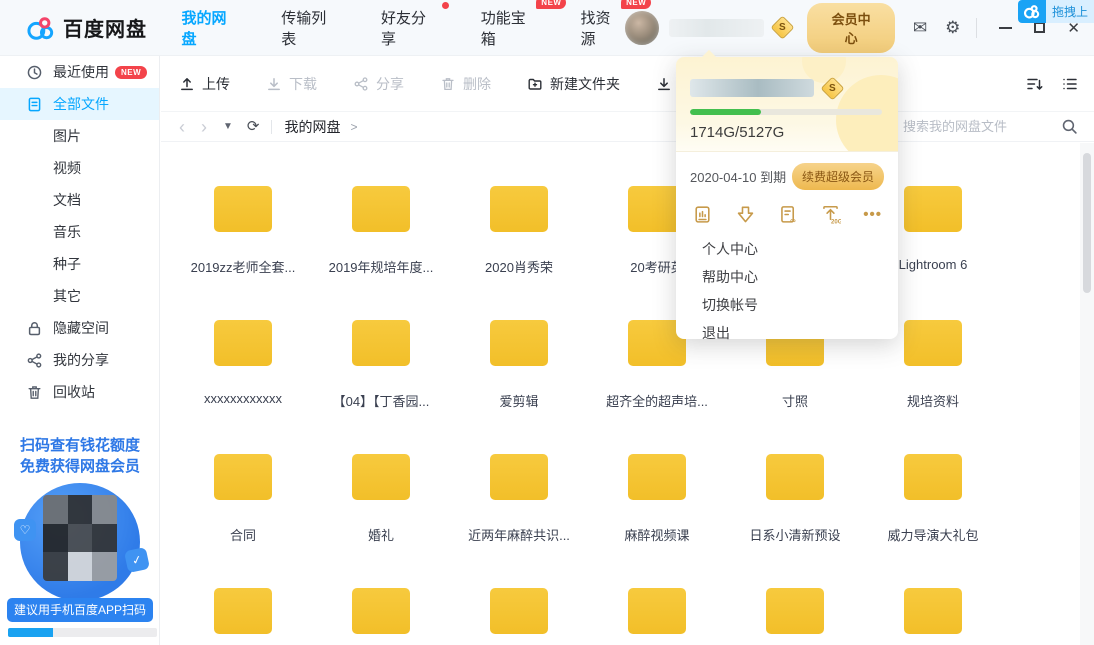 The height and width of the screenshot is (645, 1094). Describe the element at coordinates (79, 168) in the screenshot. I see `sidebar-item-videos: 视频` at that location.